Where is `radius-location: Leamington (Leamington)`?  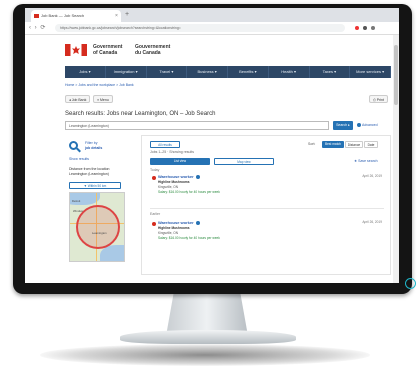 radius-location: Leamington (Leamington) is located at coordinates (89, 174).